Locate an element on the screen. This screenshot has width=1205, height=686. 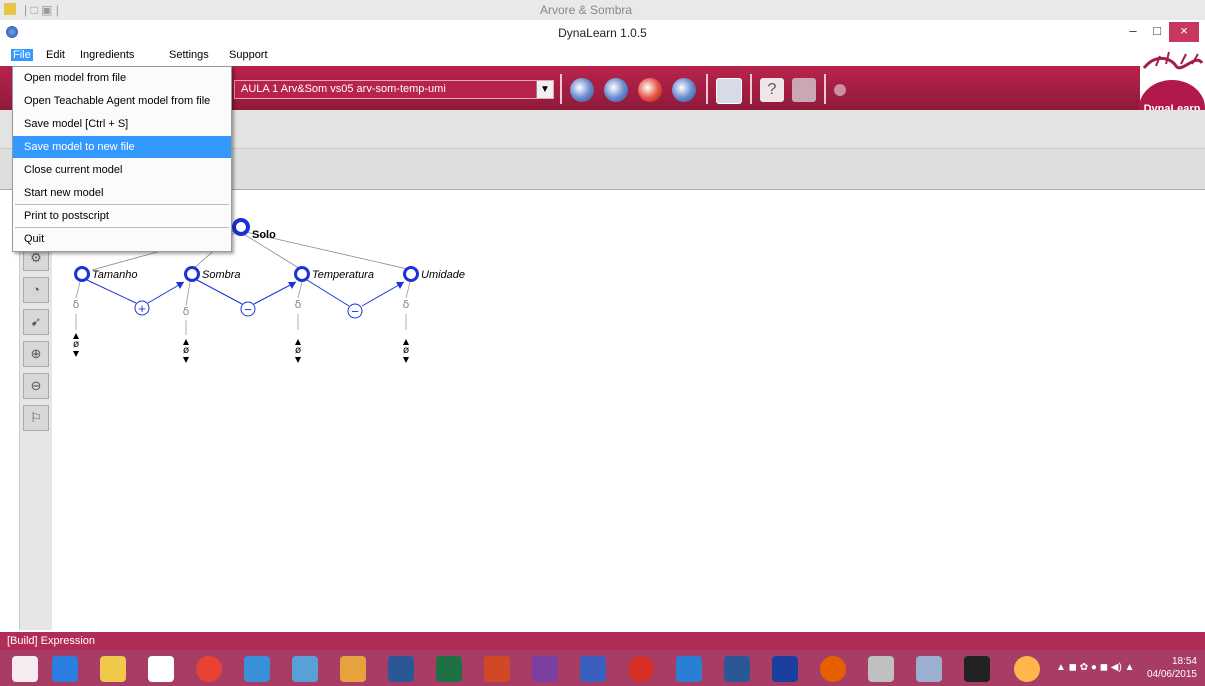
printer-icon is located at coordinates (729, 91).